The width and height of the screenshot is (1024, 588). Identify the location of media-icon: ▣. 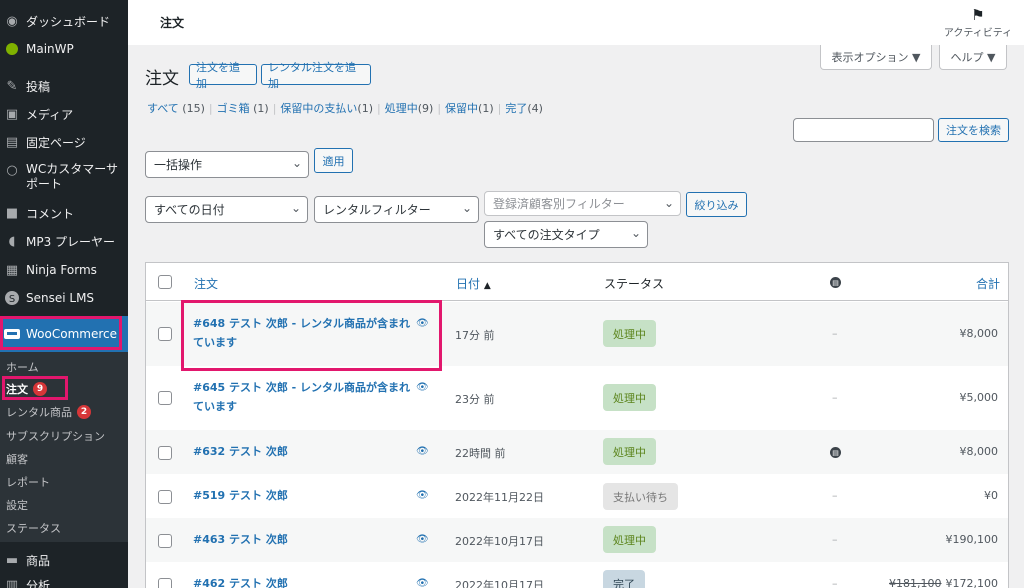
(12, 114).